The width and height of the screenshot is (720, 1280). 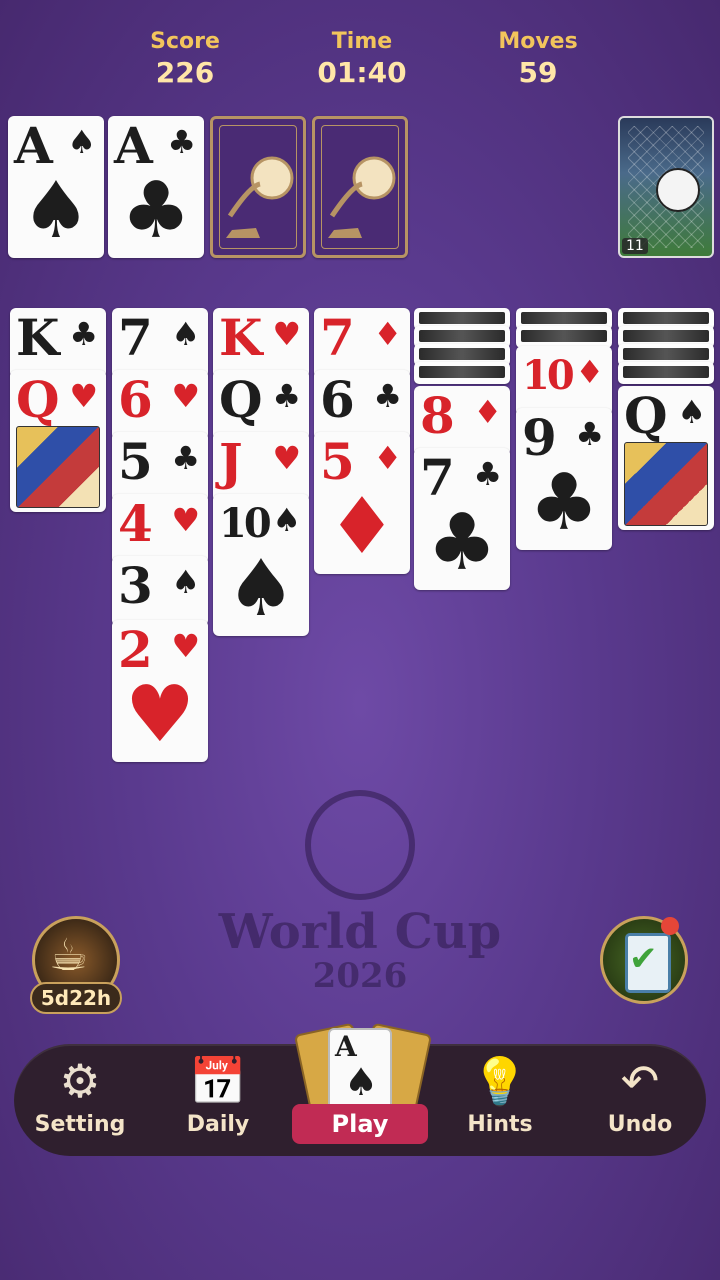 What do you see at coordinates (360, 845) in the screenshot?
I see `trophy-icon` at bounding box center [360, 845].